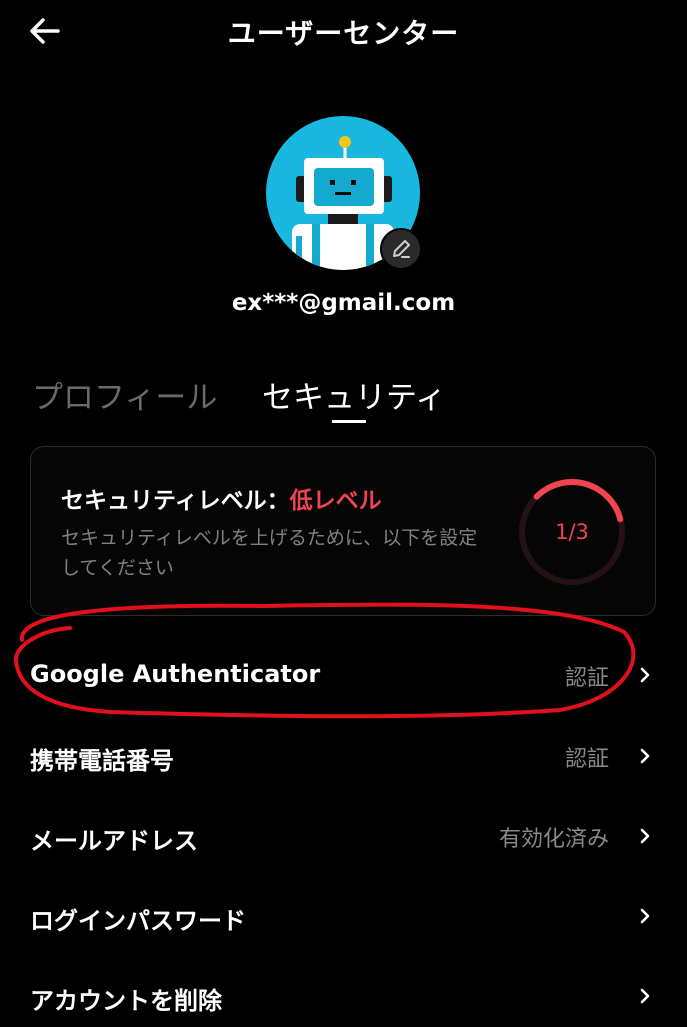 The height and width of the screenshot is (1027, 687). Describe the element at coordinates (102, 761) in the screenshot. I see `row-label: 携帯電話番号` at that location.